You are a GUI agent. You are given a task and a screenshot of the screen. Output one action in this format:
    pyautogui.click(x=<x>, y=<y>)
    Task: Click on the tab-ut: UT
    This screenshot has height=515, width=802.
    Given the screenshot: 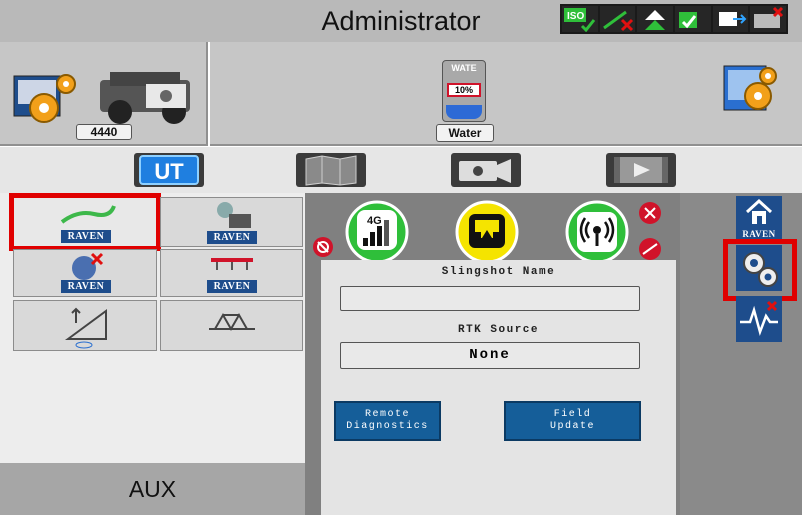 What is the action you would take?
    pyautogui.click(x=169, y=170)
    